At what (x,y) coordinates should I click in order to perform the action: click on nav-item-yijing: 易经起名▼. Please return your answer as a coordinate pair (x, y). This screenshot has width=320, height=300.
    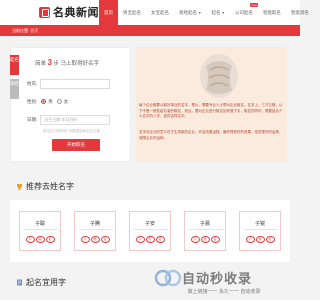
    Looking at the image, I should click on (190, 12).